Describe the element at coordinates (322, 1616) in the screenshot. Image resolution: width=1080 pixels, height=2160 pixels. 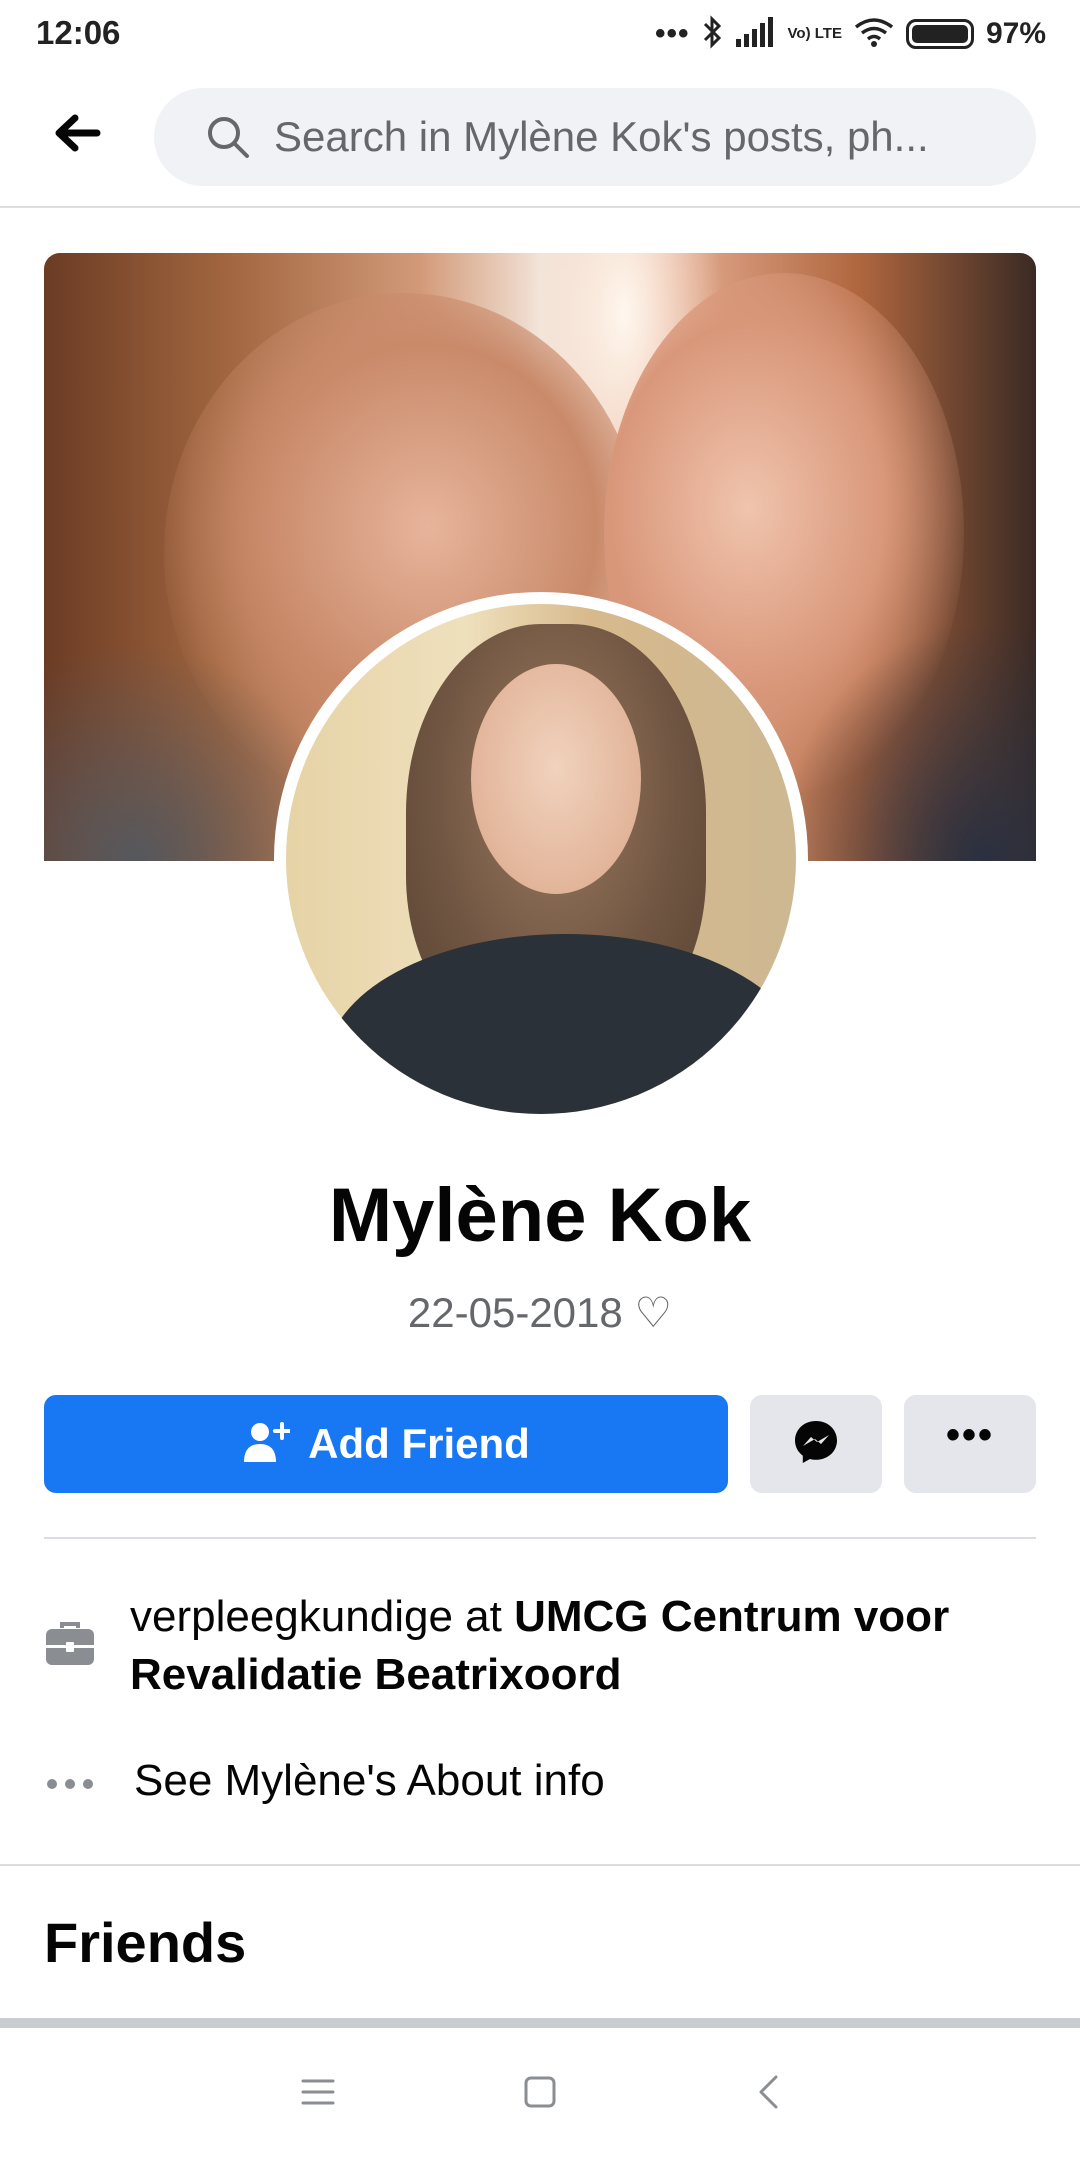
I see `work-position: verpleegkundige at` at that location.